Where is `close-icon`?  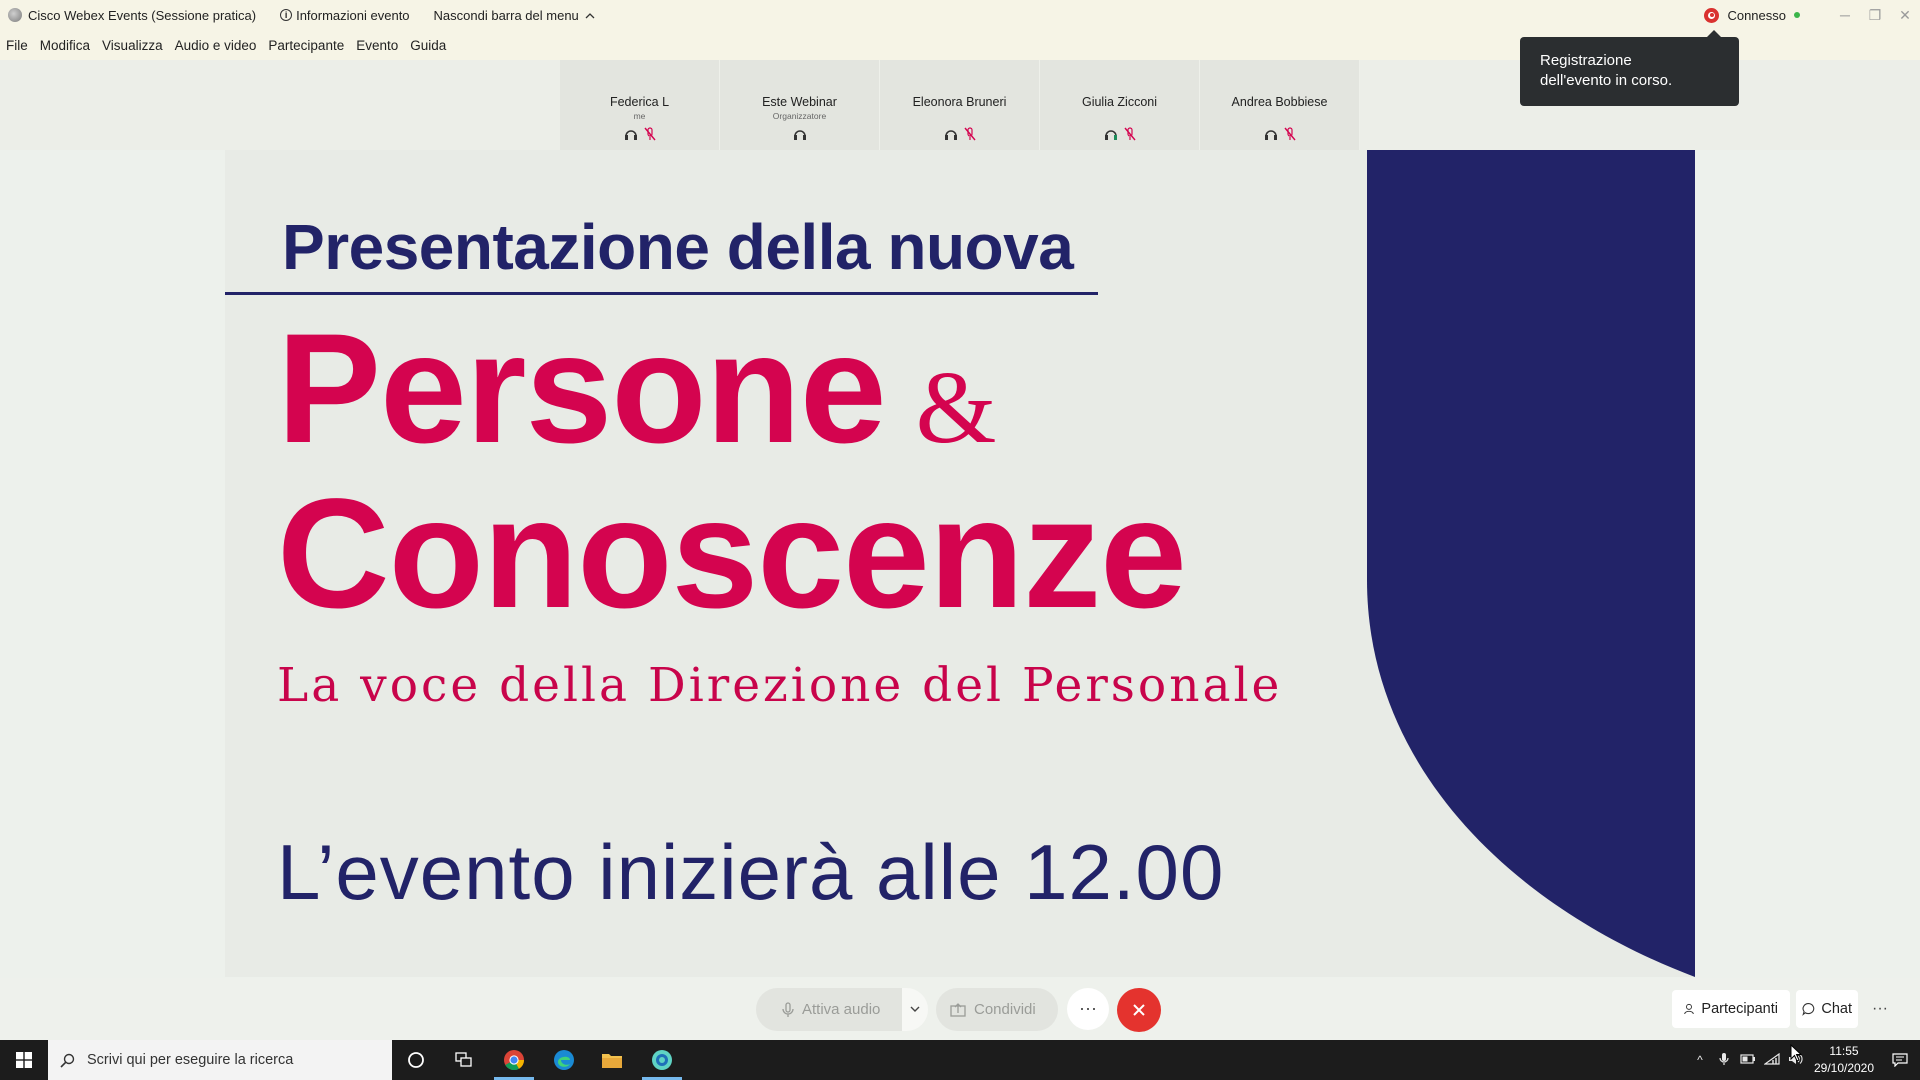
close-icon is located at coordinates (1139, 1010).